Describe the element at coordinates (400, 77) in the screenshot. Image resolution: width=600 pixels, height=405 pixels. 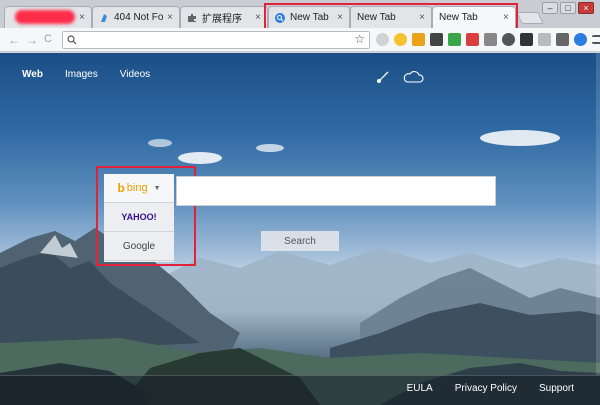
I see `page-tools` at that location.